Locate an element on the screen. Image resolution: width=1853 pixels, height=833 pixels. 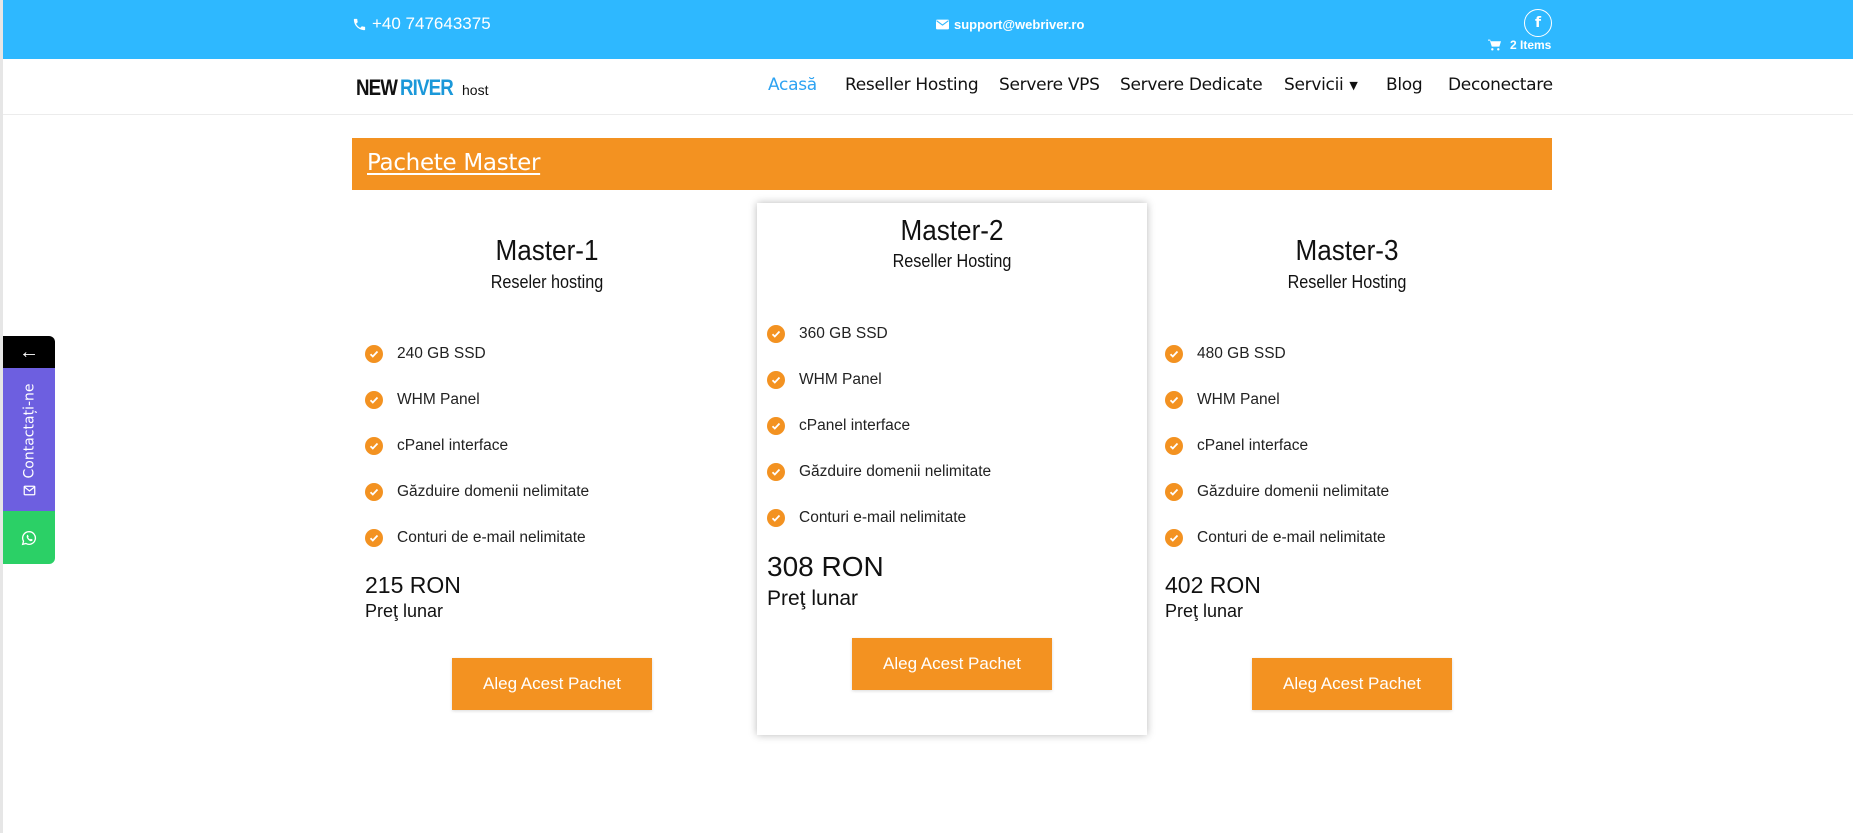
feature-text: 480 GB SSD is located at coordinates (1241, 353).